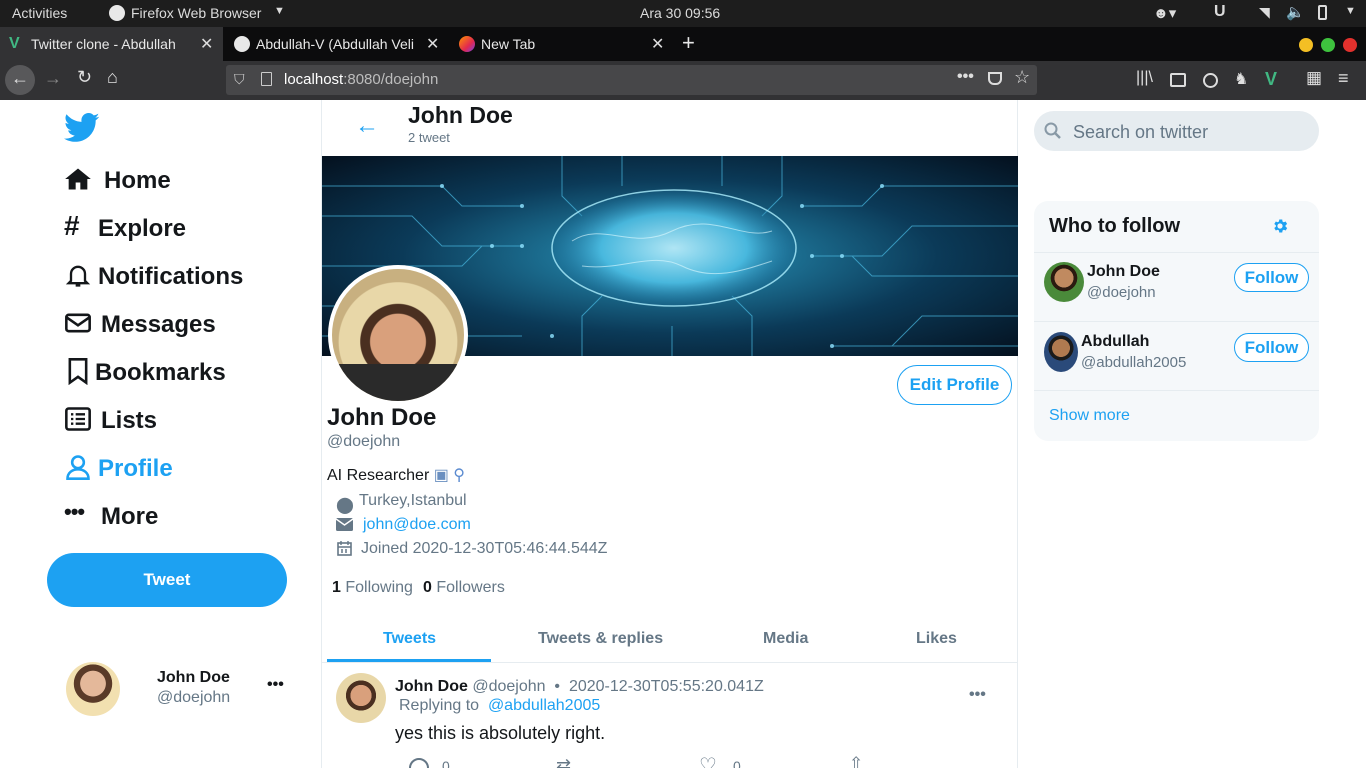  I want to click on bookmark-star-icon: ☆, so click(1022, 77).